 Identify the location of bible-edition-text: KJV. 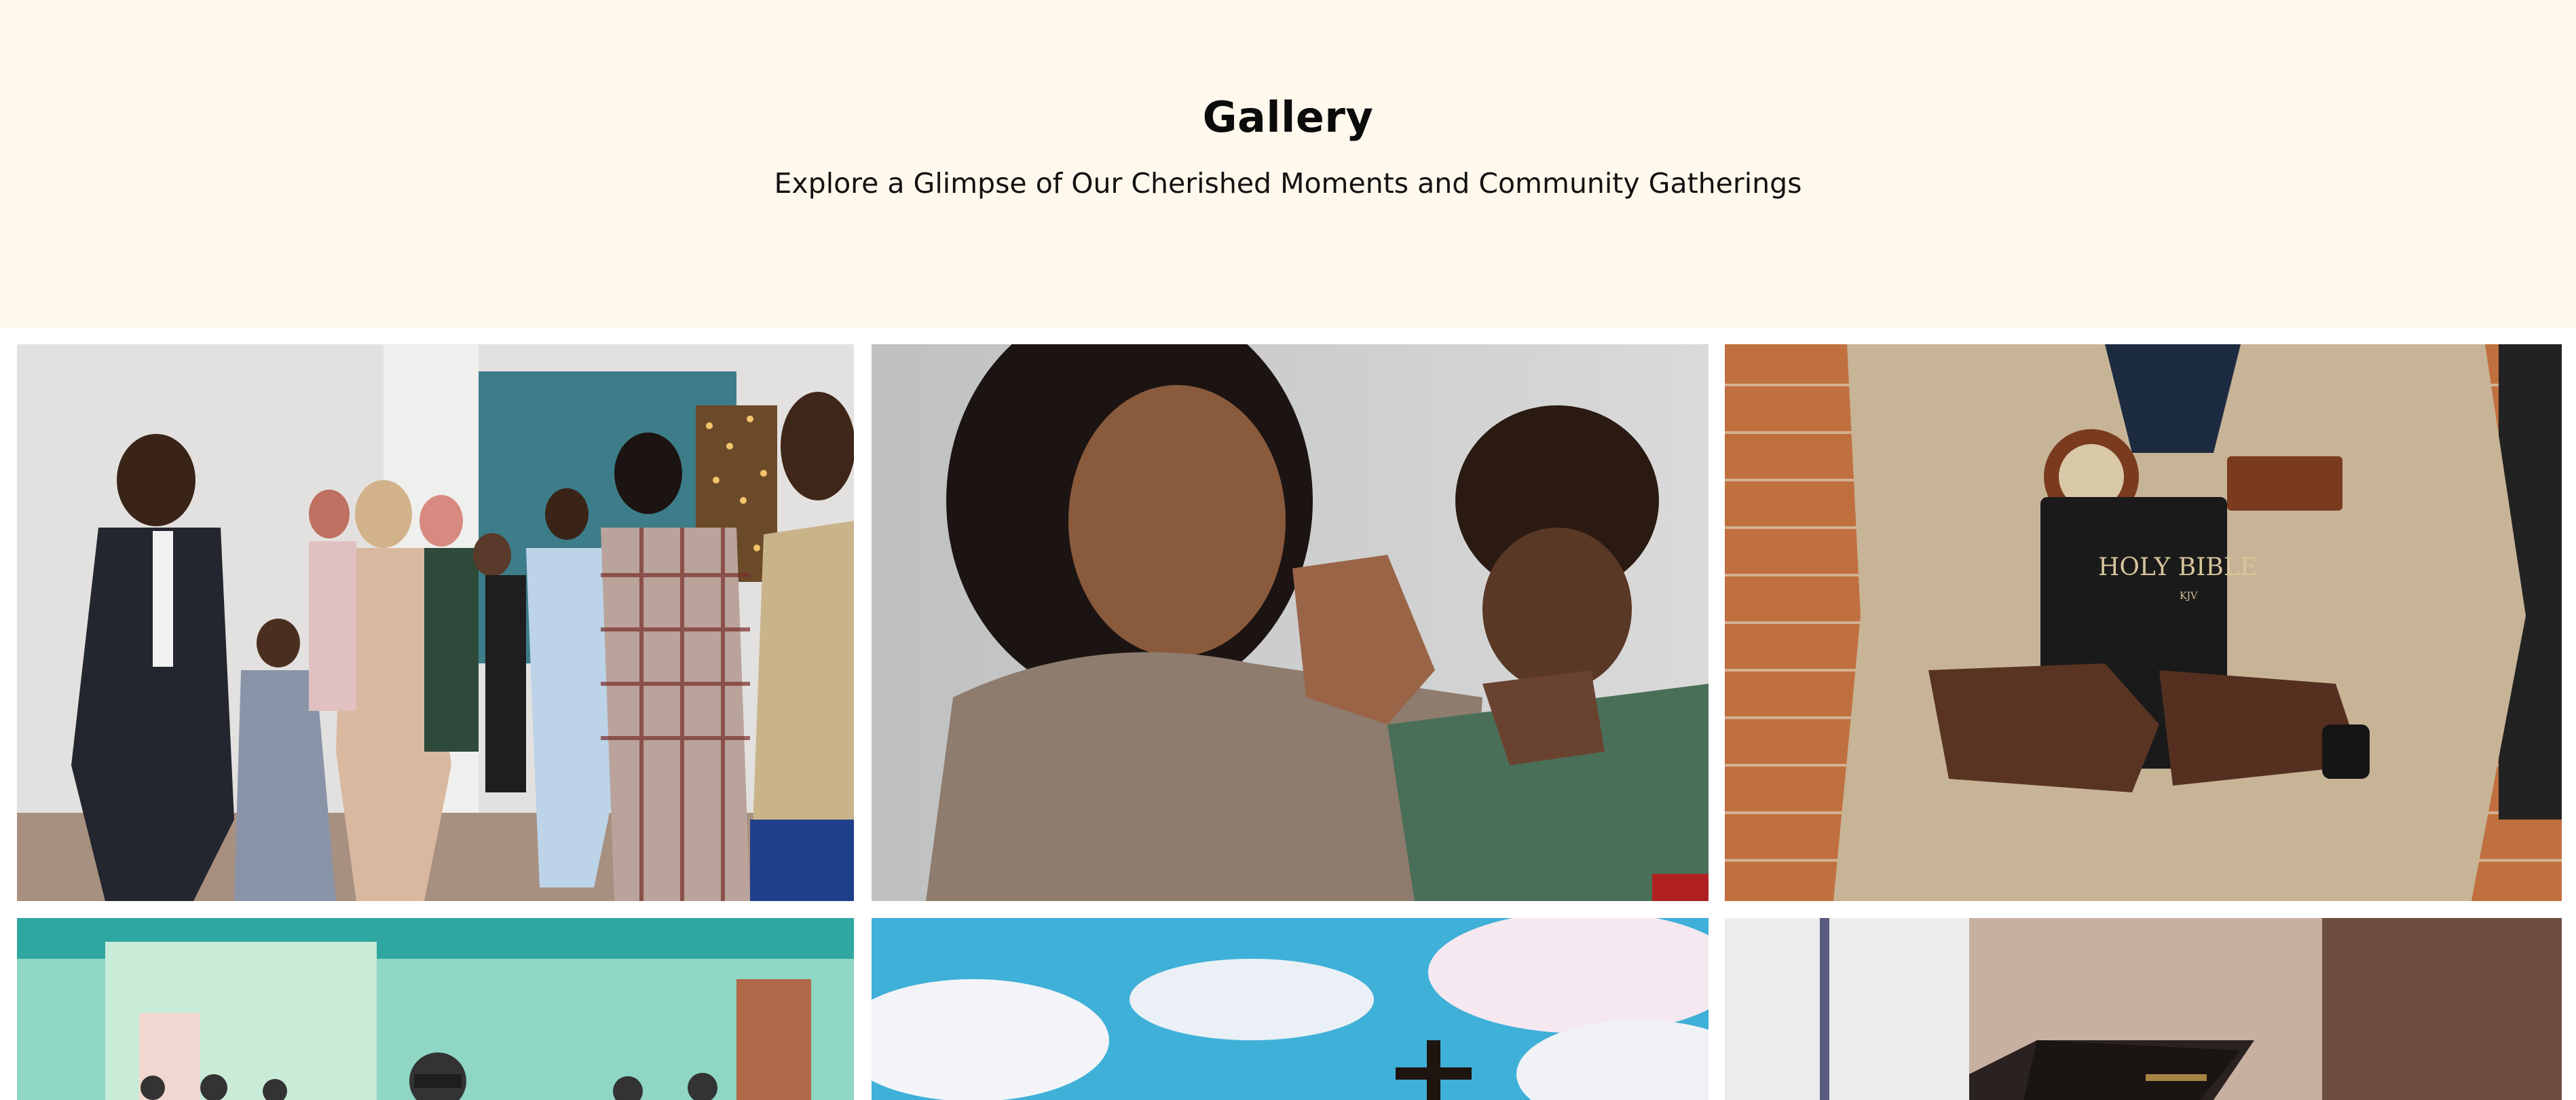
(2189, 596).